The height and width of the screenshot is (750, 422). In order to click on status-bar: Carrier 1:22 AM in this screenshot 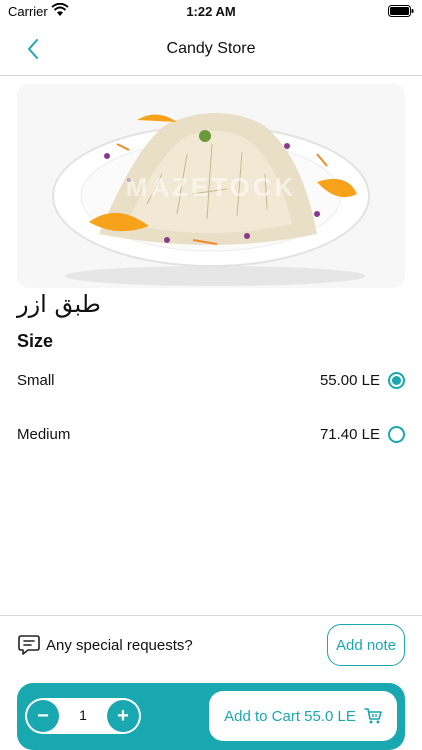, I will do `click(211, 11)`.